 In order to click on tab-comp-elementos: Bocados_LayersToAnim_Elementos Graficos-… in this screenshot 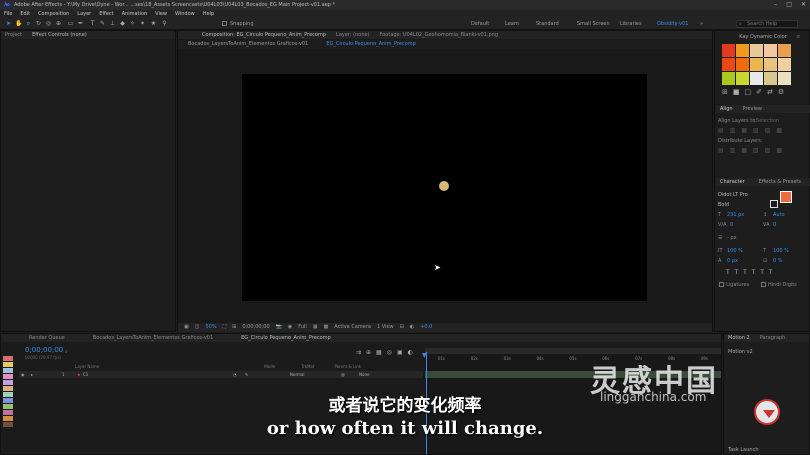, I will do `click(144, 338)`.